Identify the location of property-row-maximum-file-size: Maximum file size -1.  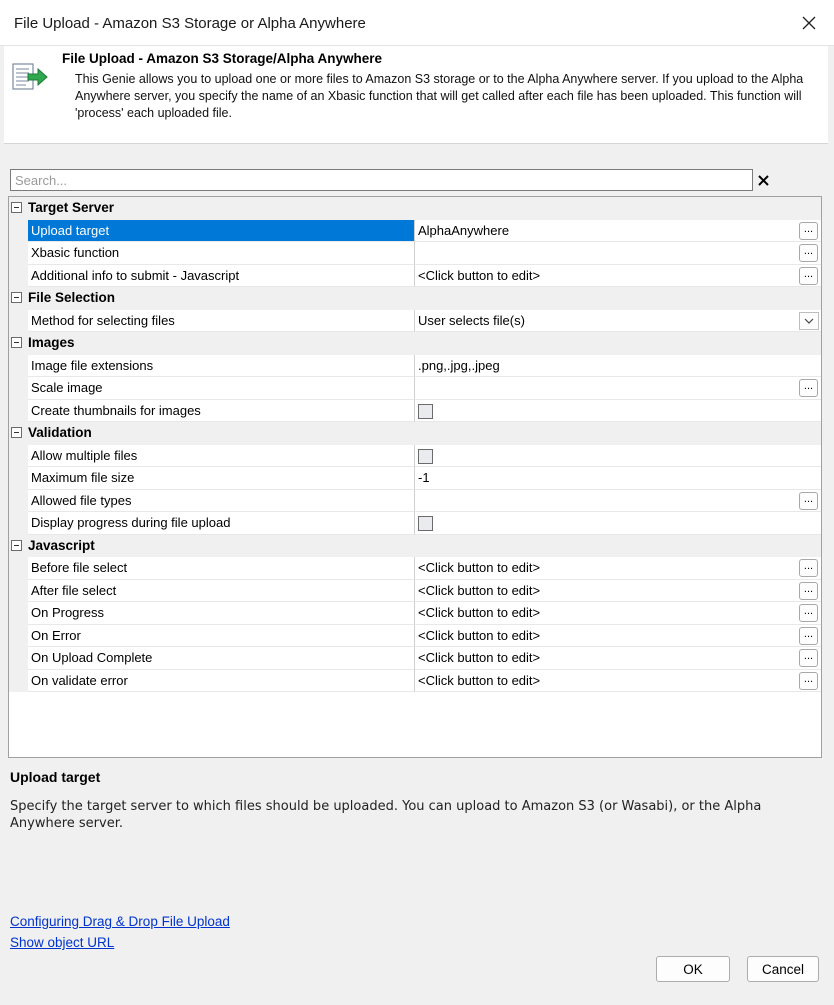
(415, 478).